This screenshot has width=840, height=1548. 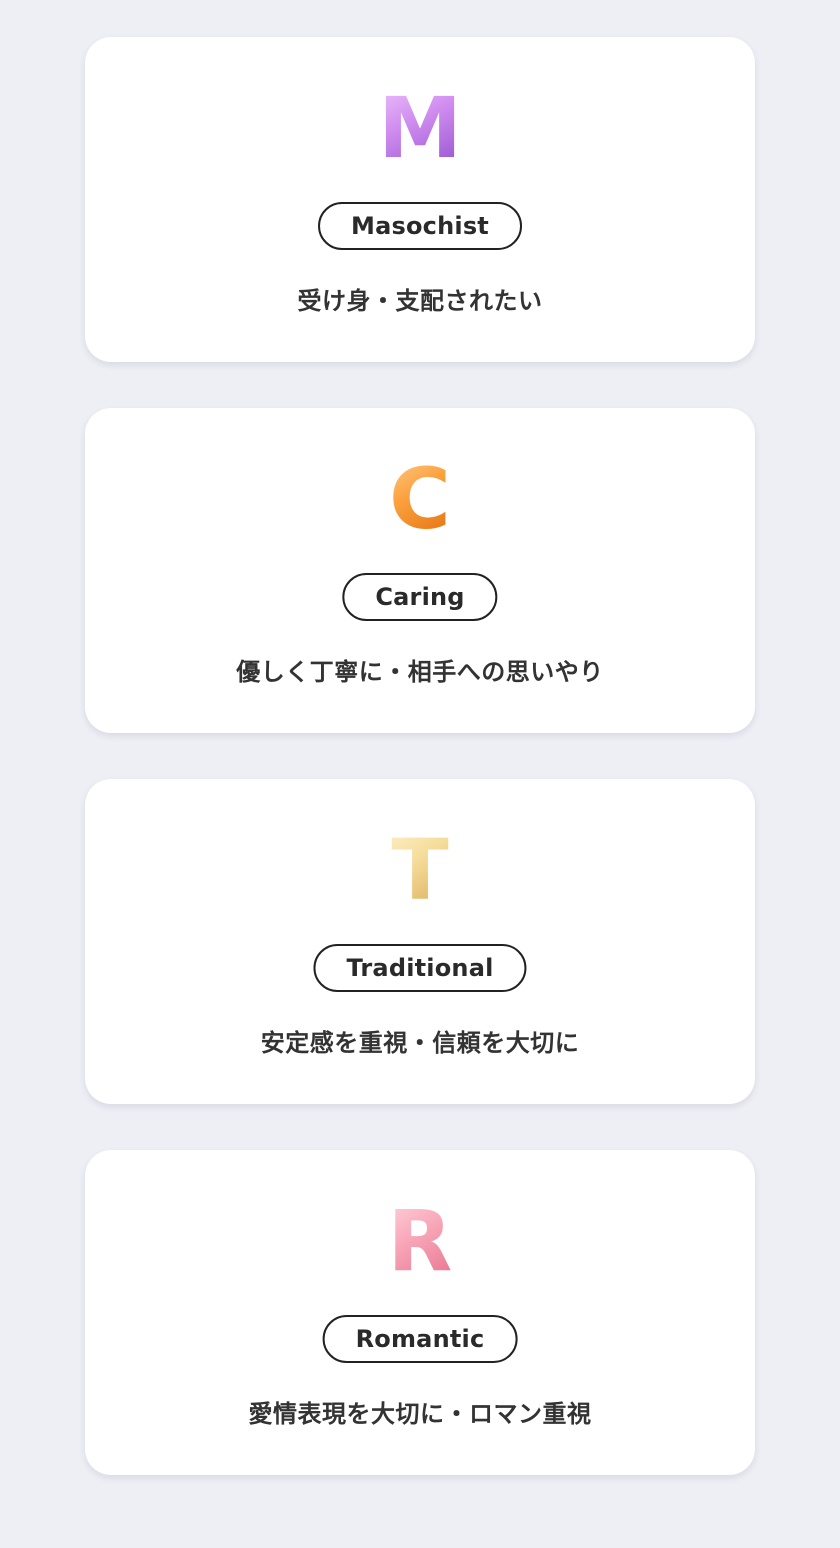 What do you see at coordinates (420, 968) in the screenshot?
I see `type-name-badge: Traditional` at bounding box center [420, 968].